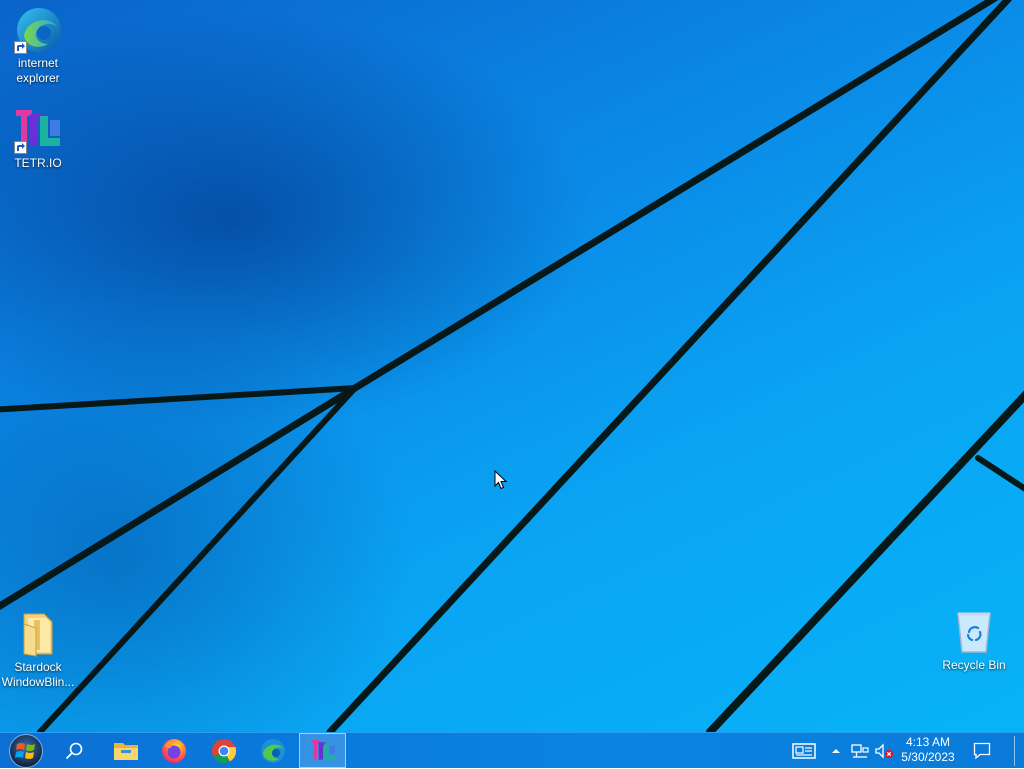 The image size is (1024, 769). I want to click on network-icon, so click(860, 750).